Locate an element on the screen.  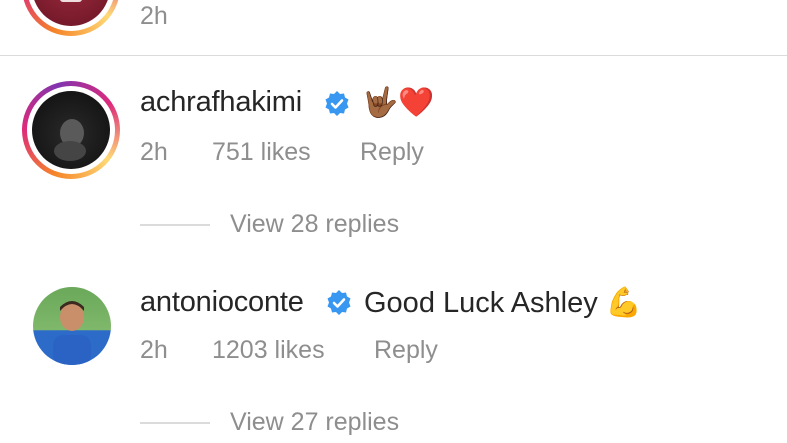
comment-text: 🤟🏾❤️ is located at coordinates (398, 103).